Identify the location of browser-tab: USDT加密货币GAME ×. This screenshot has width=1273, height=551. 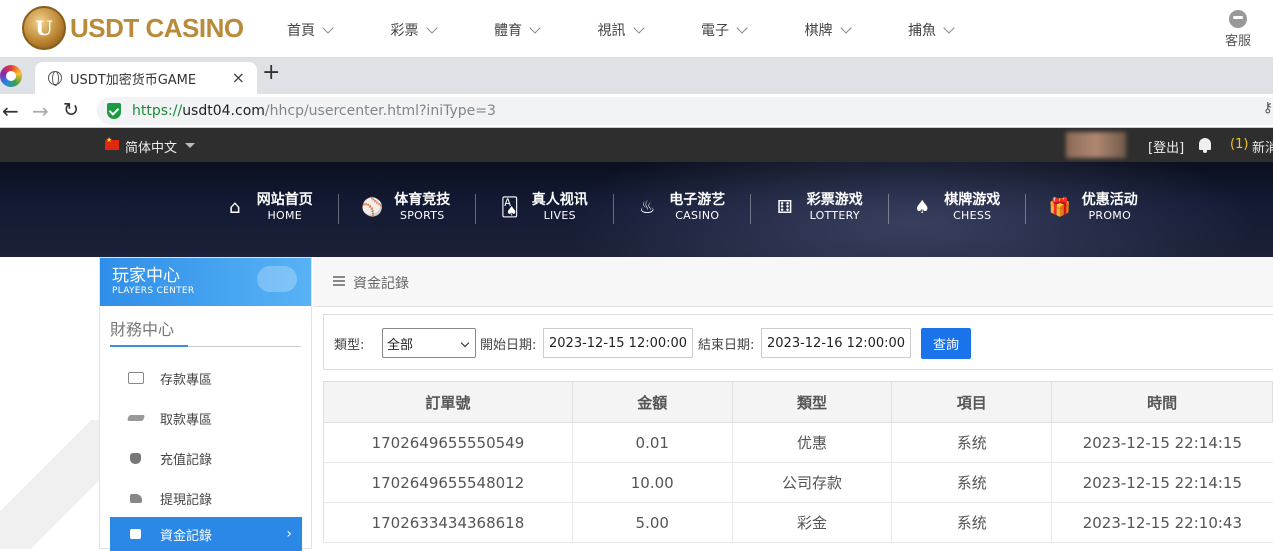
(146, 78).